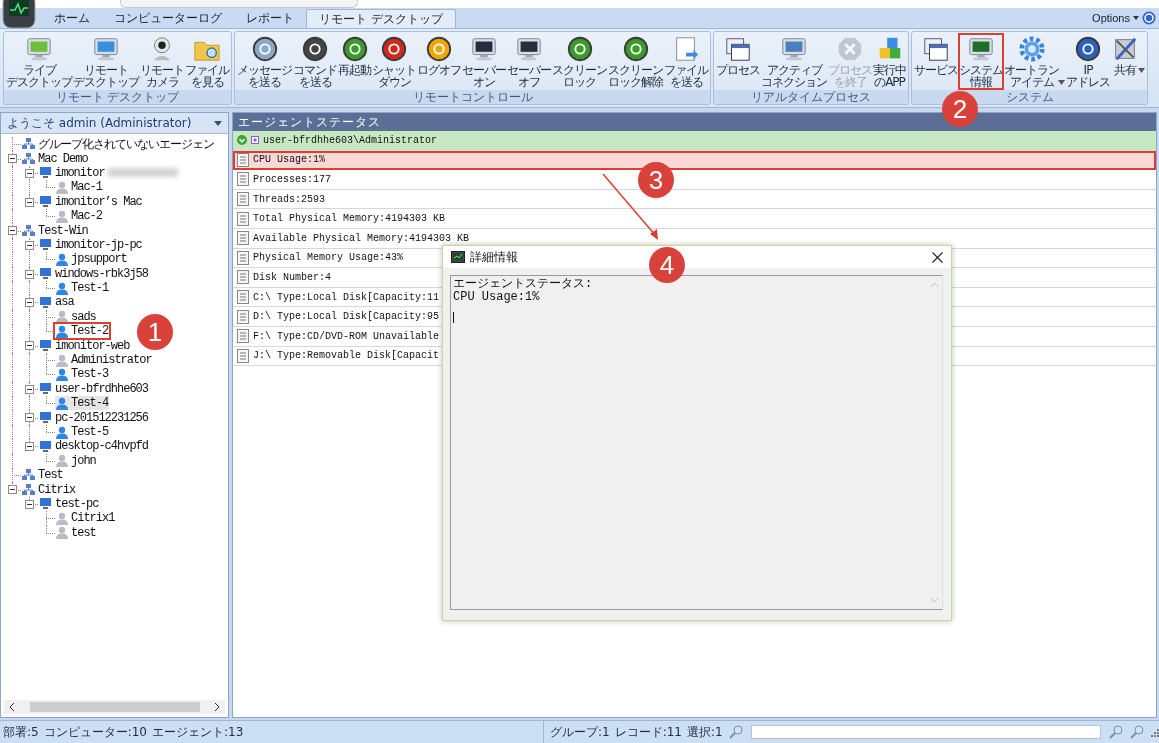 The image size is (1159, 743). Describe the element at coordinates (94, 388) in the screenshot. I see `tree-item: user-bfrdhhe603` at that location.